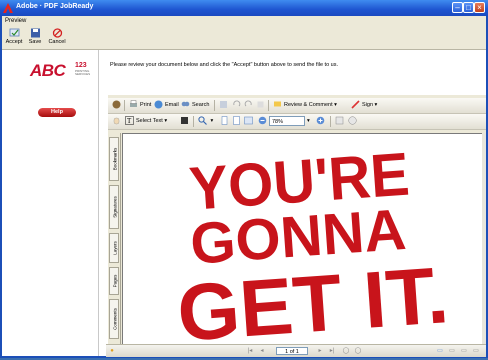 This screenshot has width=488, height=360. I want to click on email-button: Email, so click(166, 105).